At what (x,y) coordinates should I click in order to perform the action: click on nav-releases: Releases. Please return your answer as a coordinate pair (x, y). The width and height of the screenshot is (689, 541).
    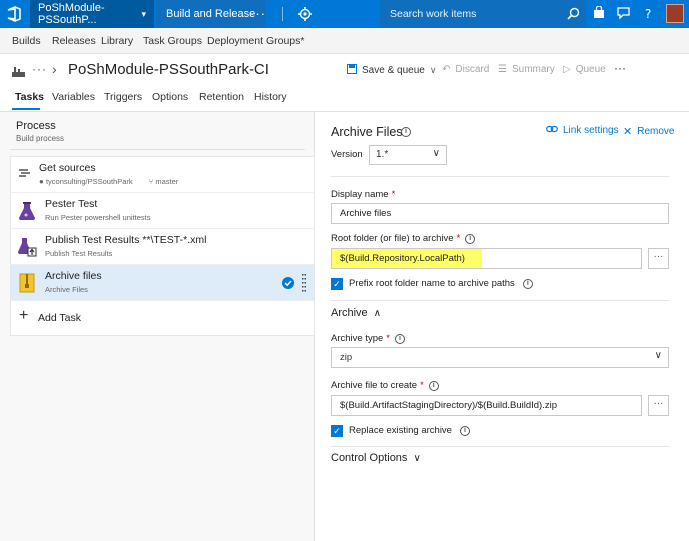
    Looking at the image, I should click on (74, 41).